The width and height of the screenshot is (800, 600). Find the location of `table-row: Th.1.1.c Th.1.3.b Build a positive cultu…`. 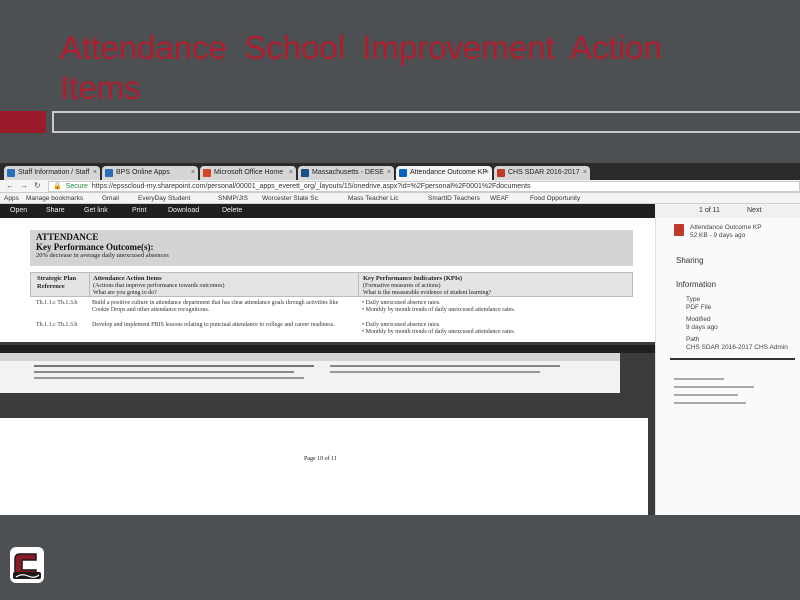

table-row: Th.1.1.c Th.1.3.b Build a positive cultu… is located at coordinates (331, 310).